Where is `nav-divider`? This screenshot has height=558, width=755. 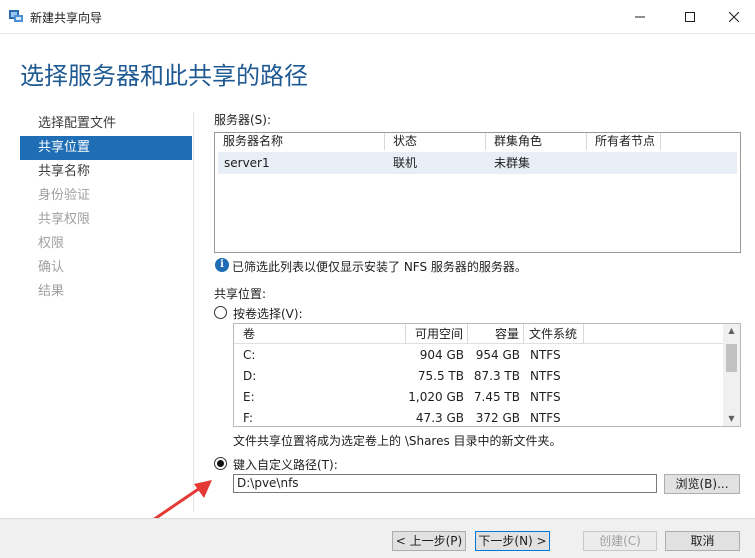 nav-divider is located at coordinates (193, 312).